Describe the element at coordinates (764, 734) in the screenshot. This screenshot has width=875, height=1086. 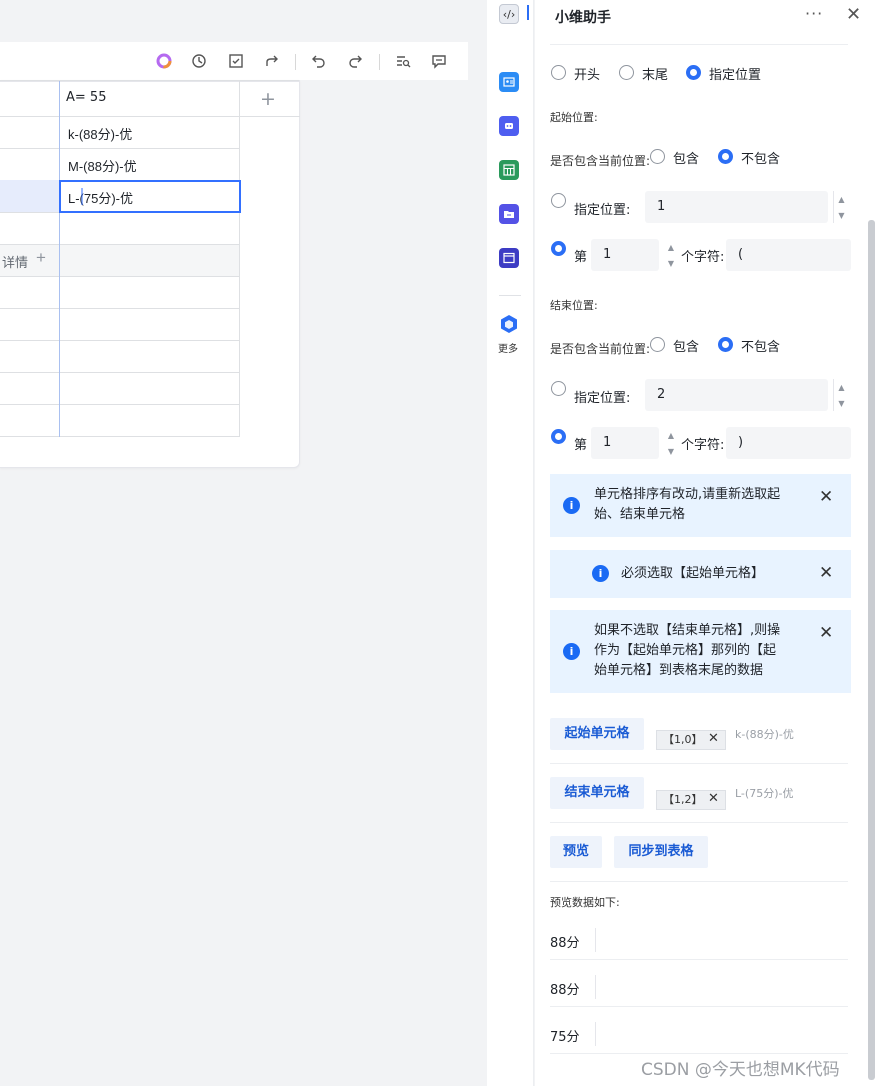
I see `start-cell-value: k-(88分)-优` at that location.